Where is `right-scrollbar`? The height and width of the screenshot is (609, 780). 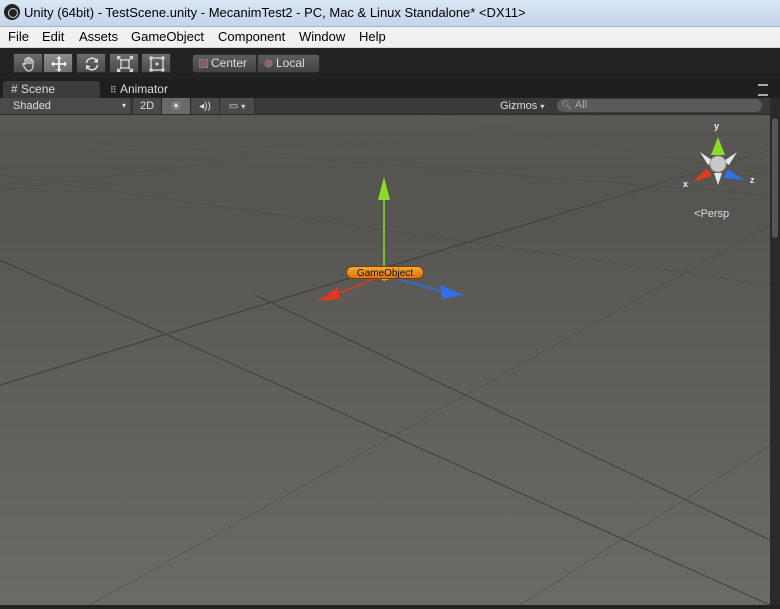 right-scrollbar is located at coordinates (775, 351).